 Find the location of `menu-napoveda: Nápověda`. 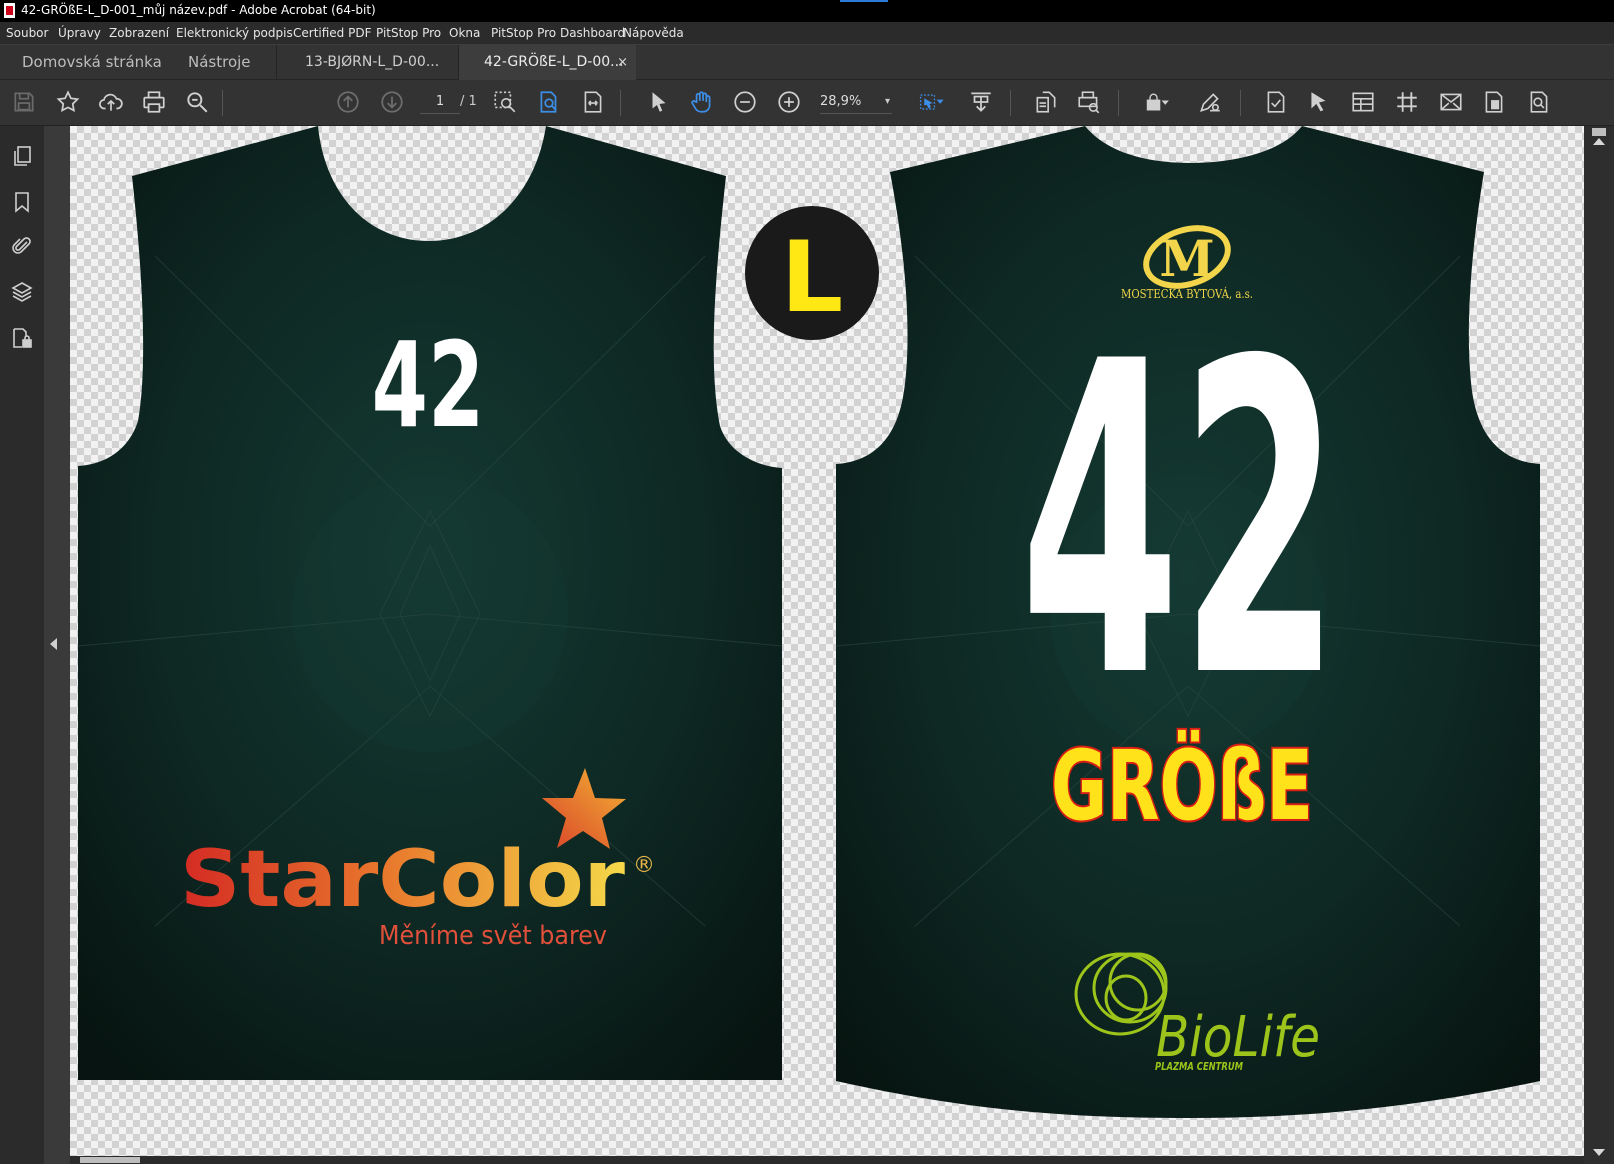

menu-napoveda: Nápověda is located at coordinates (653, 33).